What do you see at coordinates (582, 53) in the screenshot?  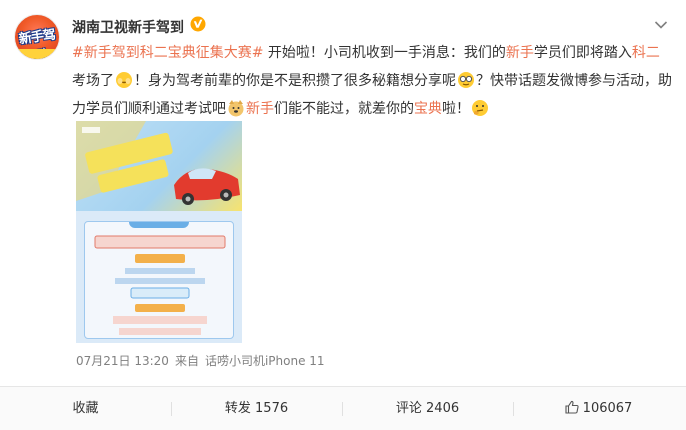 I see `post-text-segment: 学员们即将踏入` at bounding box center [582, 53].